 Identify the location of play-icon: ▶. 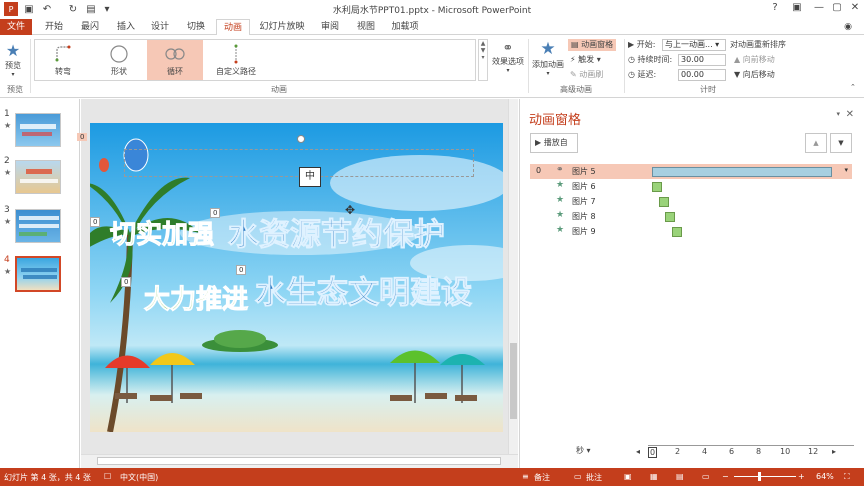
(539, 142).